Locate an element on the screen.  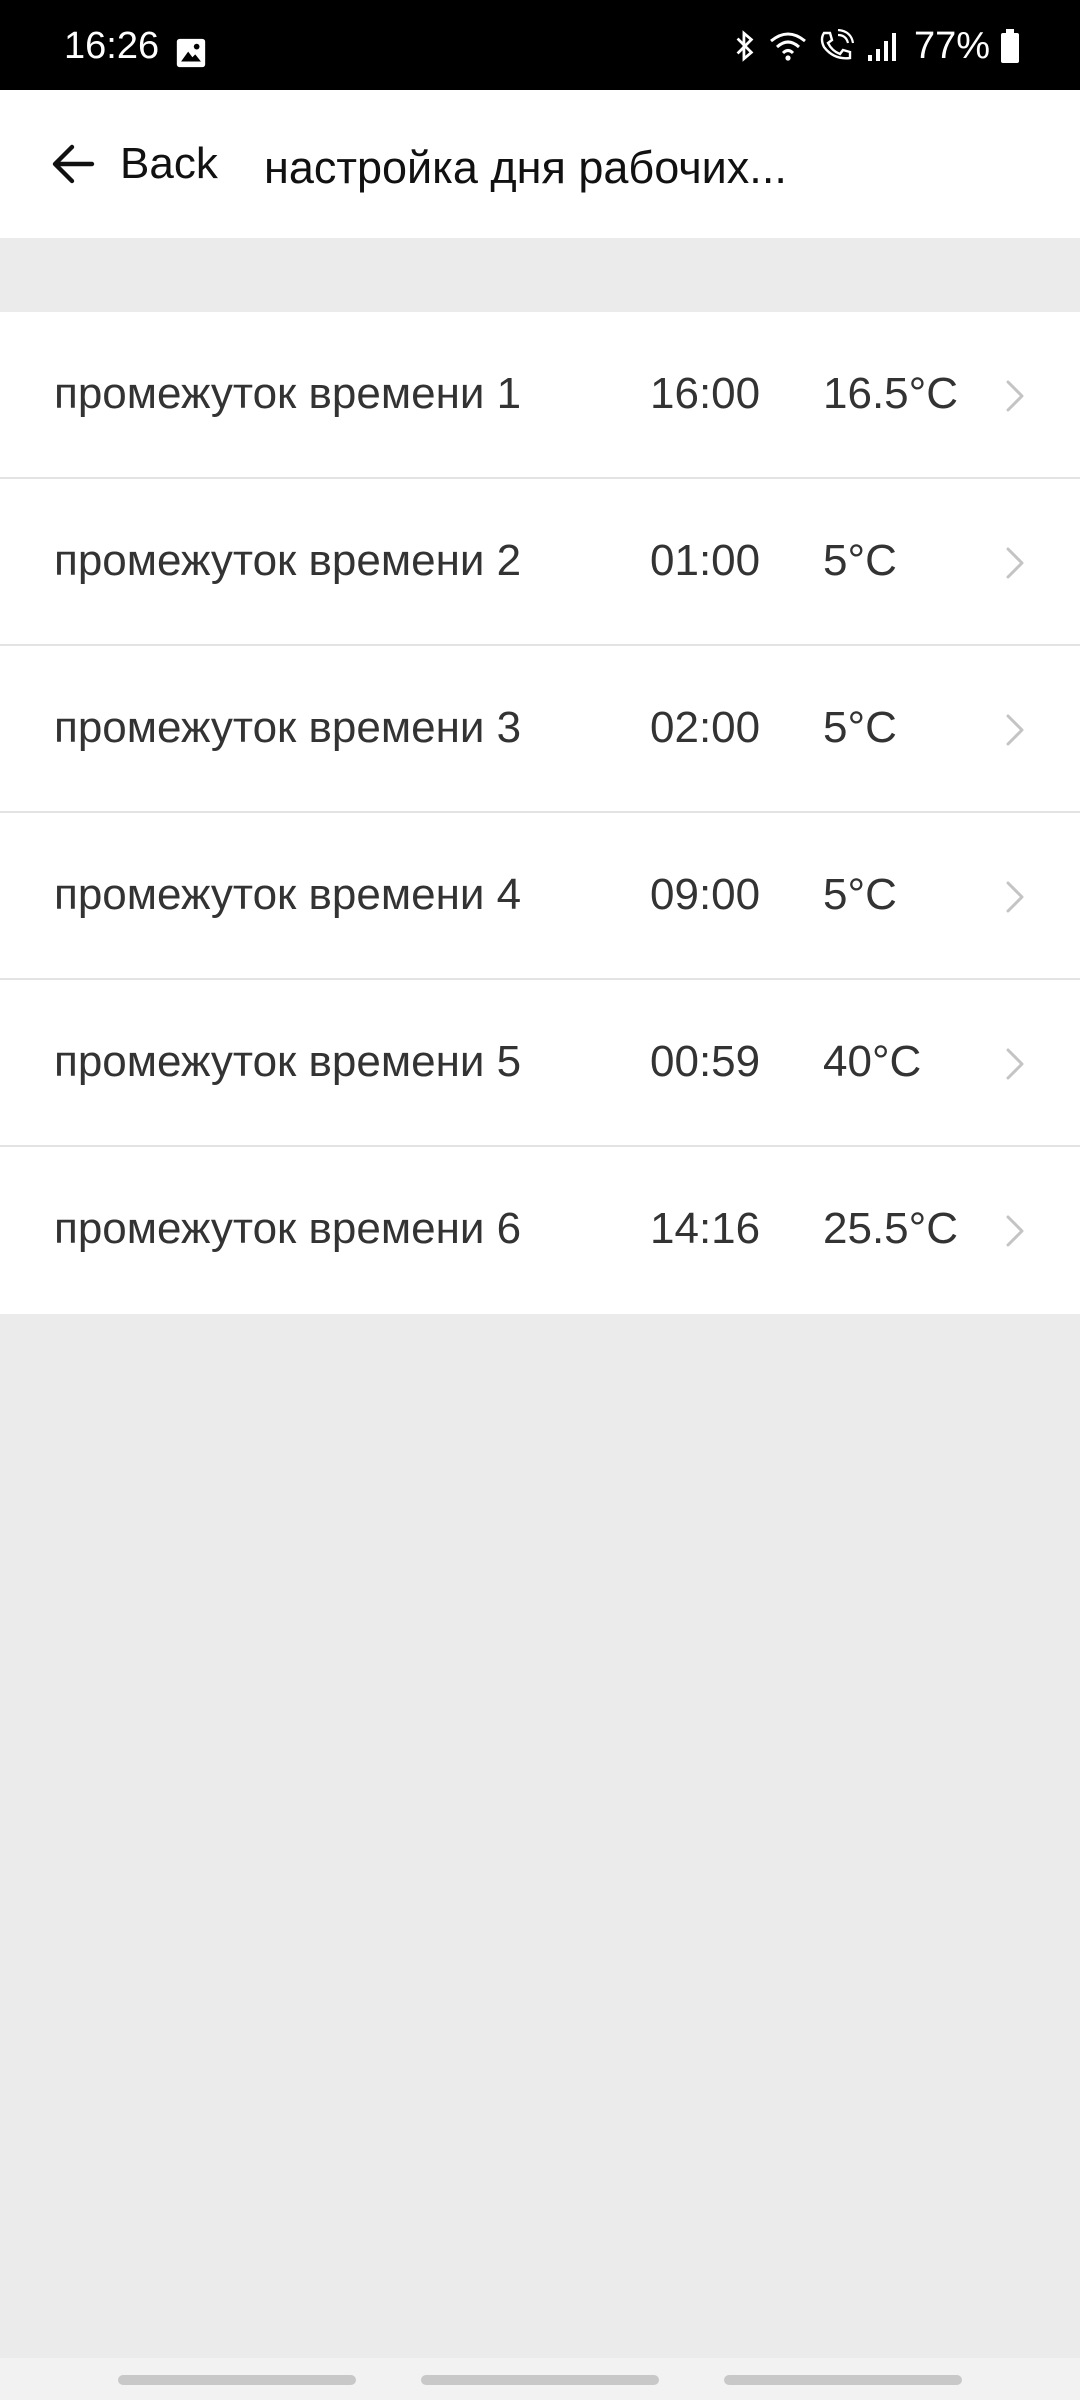
period-temperature: 25.5°C is located at coordinates (891, 1228).